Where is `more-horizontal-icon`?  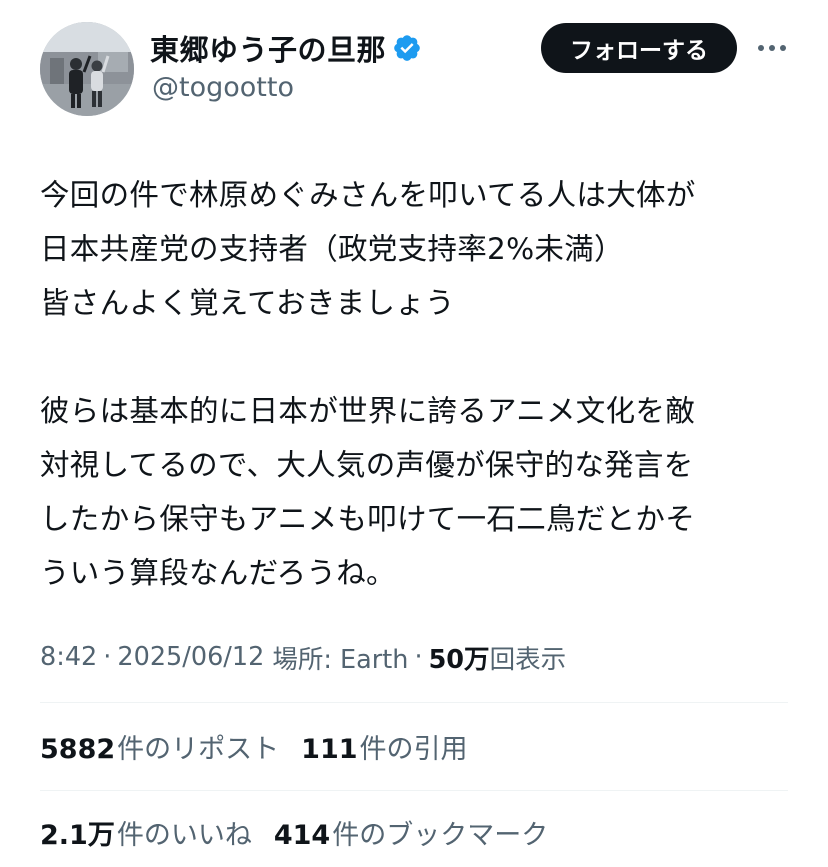
more-horizontal-icon is located at coordinates (772, 48).